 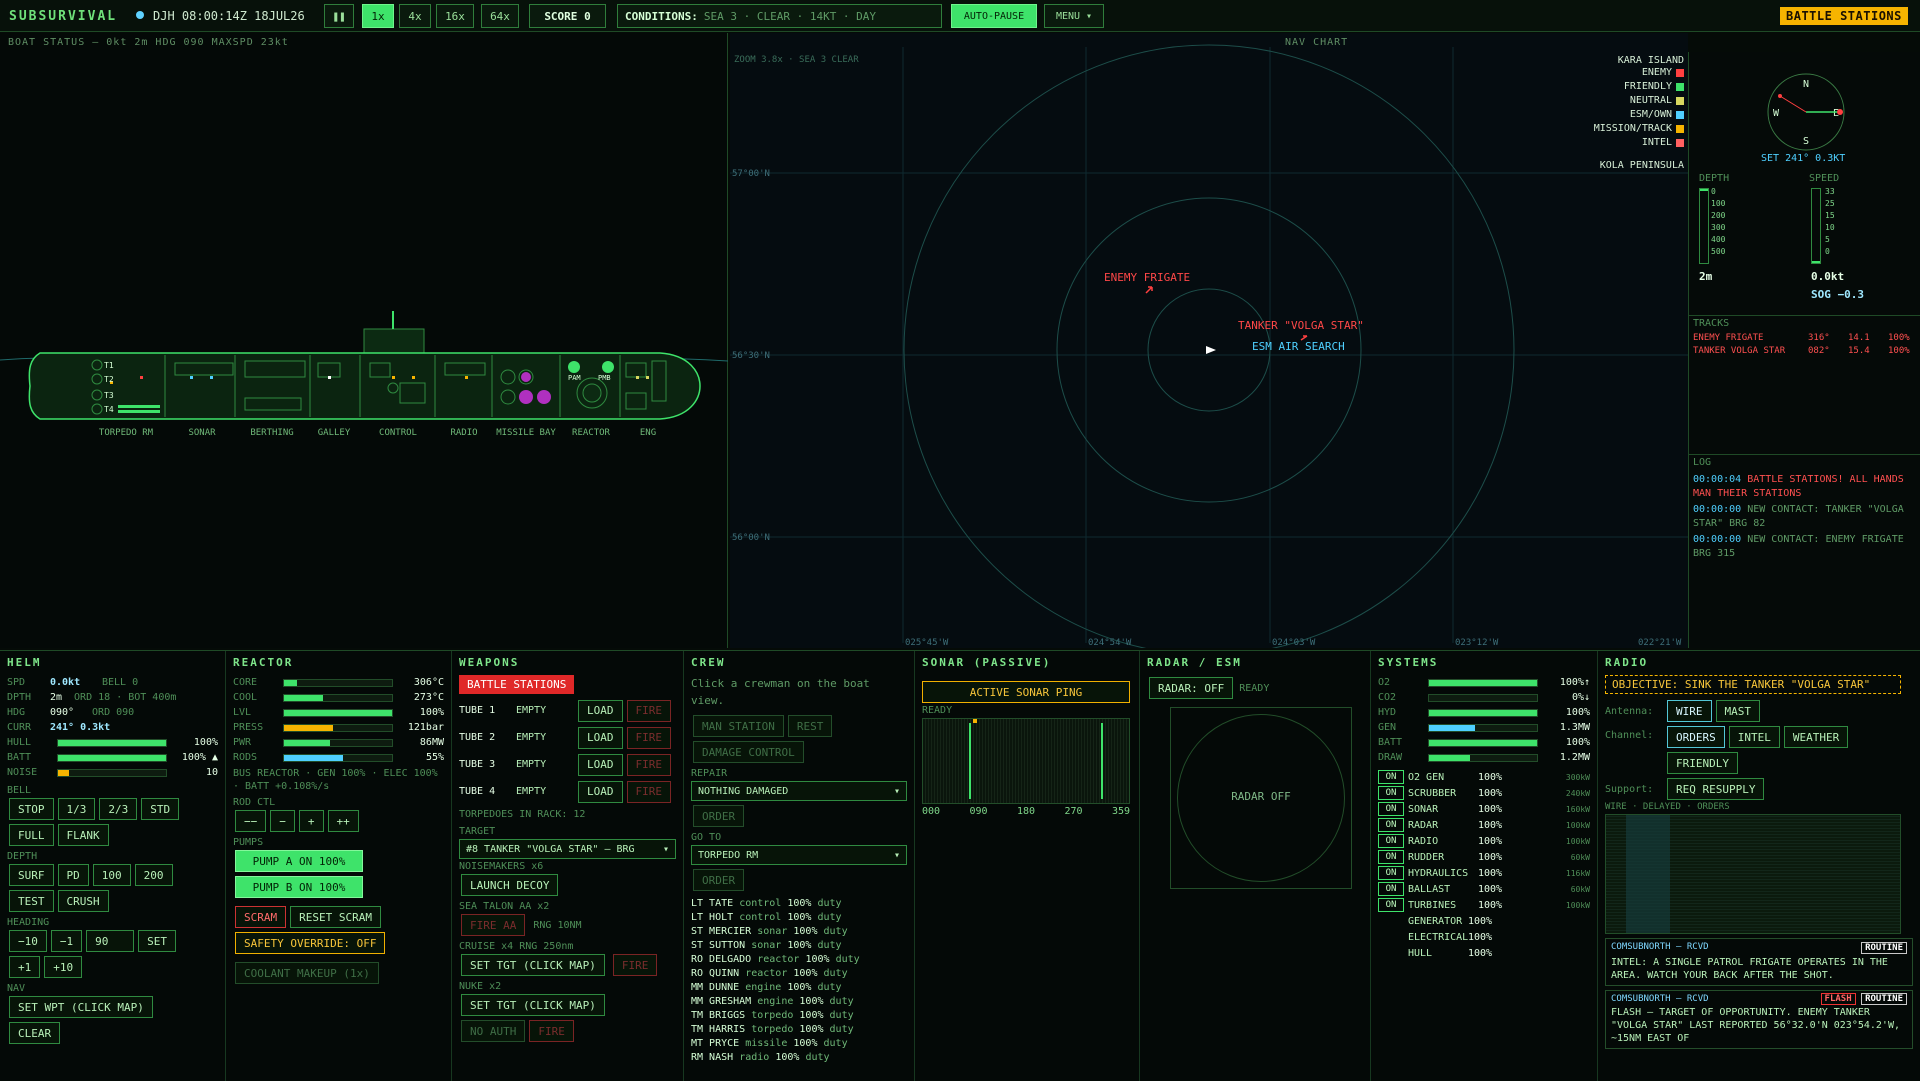 I want to click on goto-order-button: ORDER, so click(x=719, y=880).